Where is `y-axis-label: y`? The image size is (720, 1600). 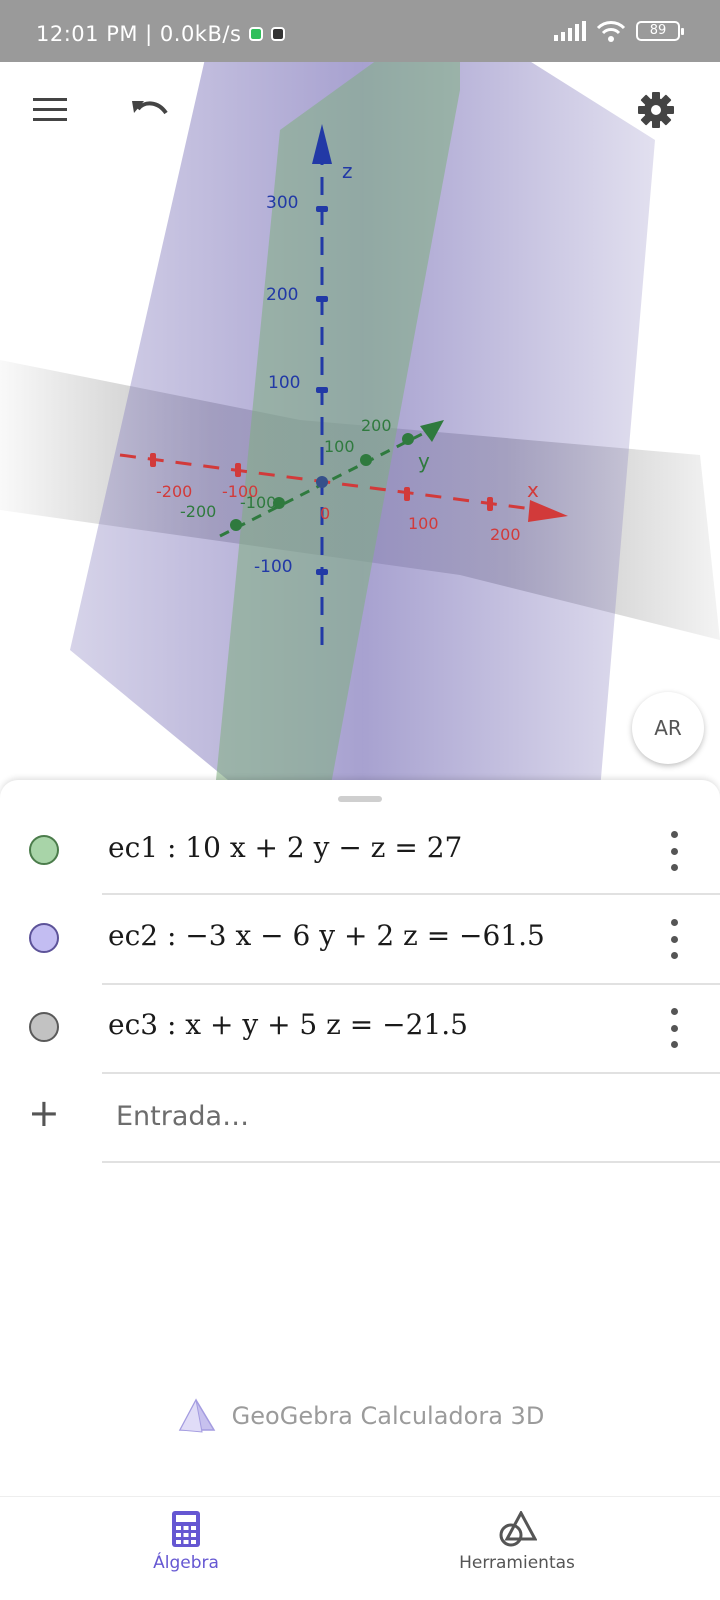
y-axis-label: y is located at coordinates (424, 461).